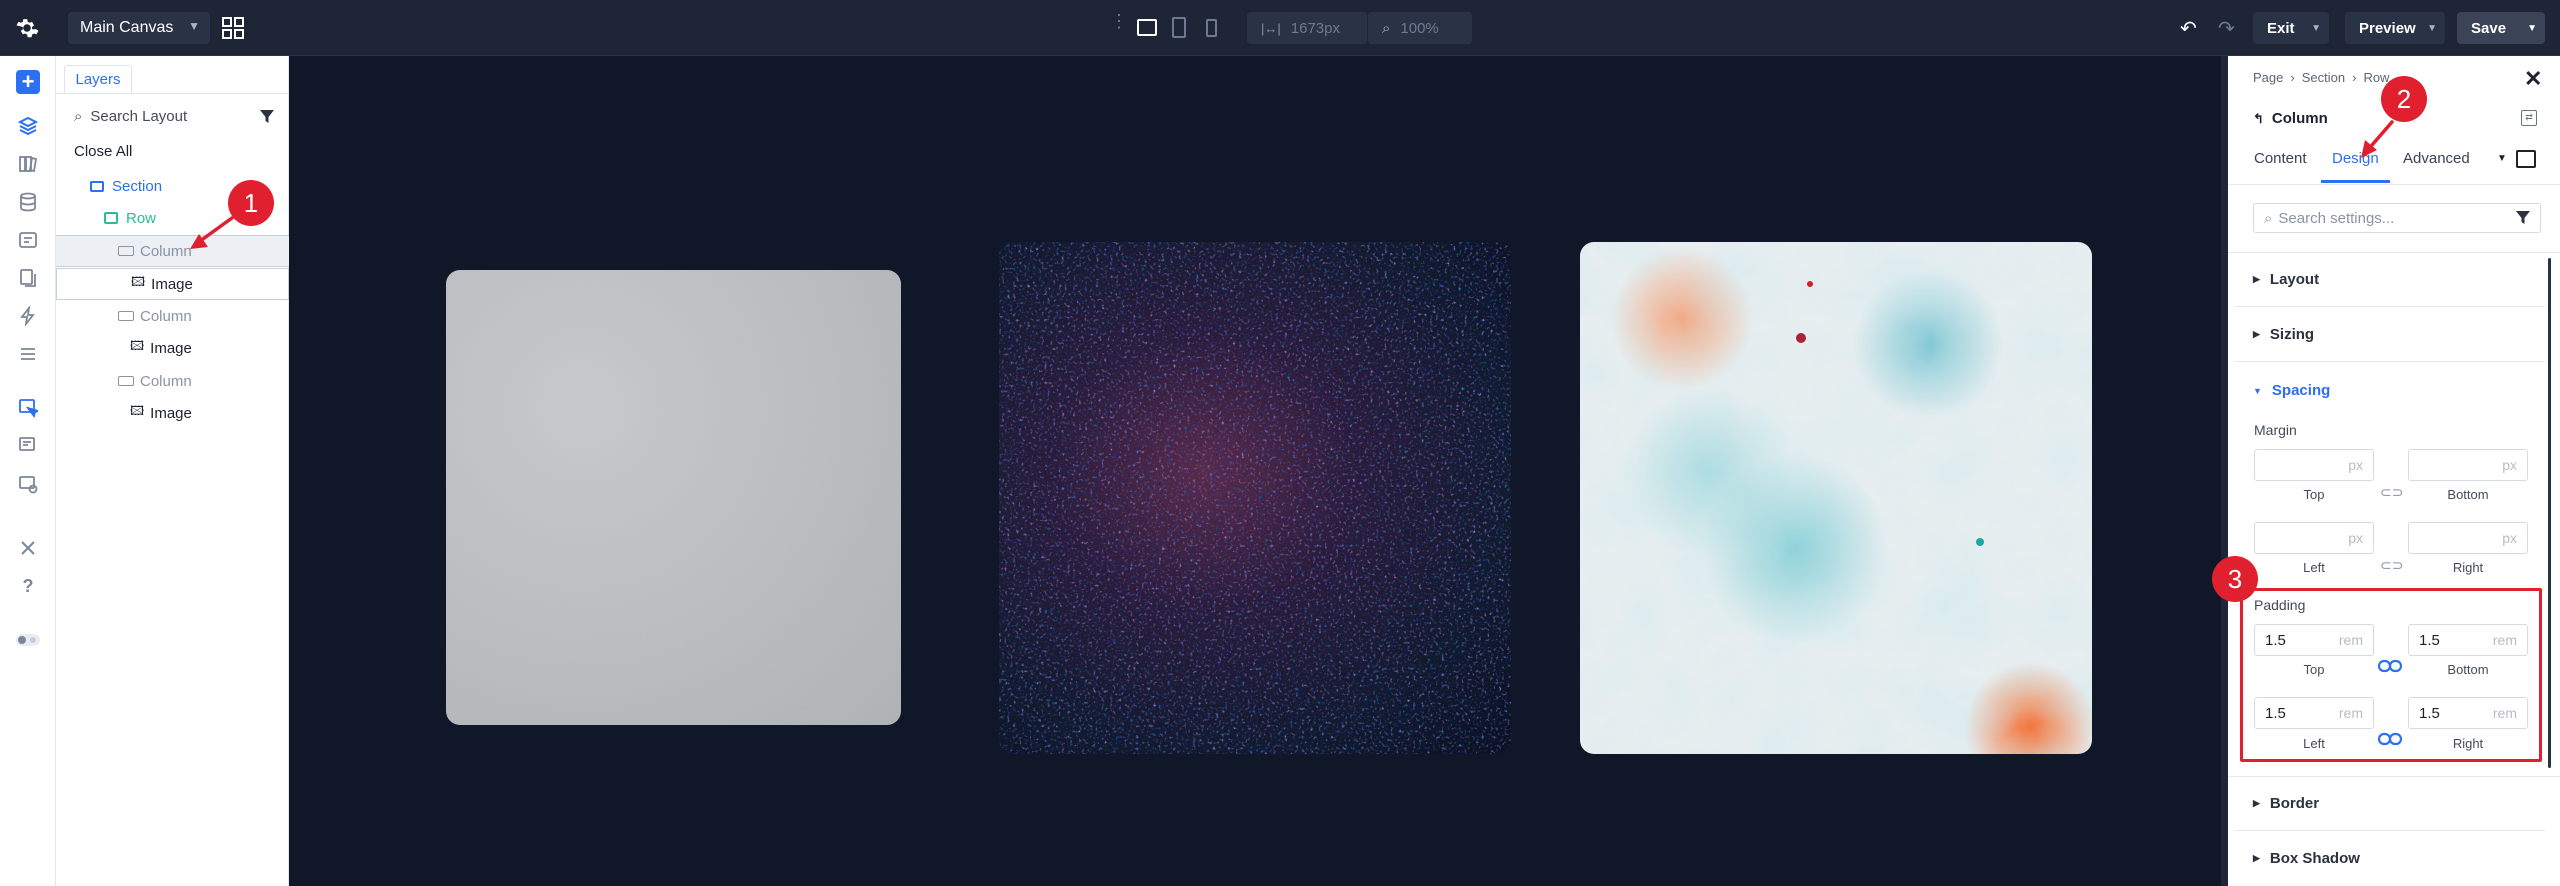  I want to click on annotation-arrows, so click(1292, 184).